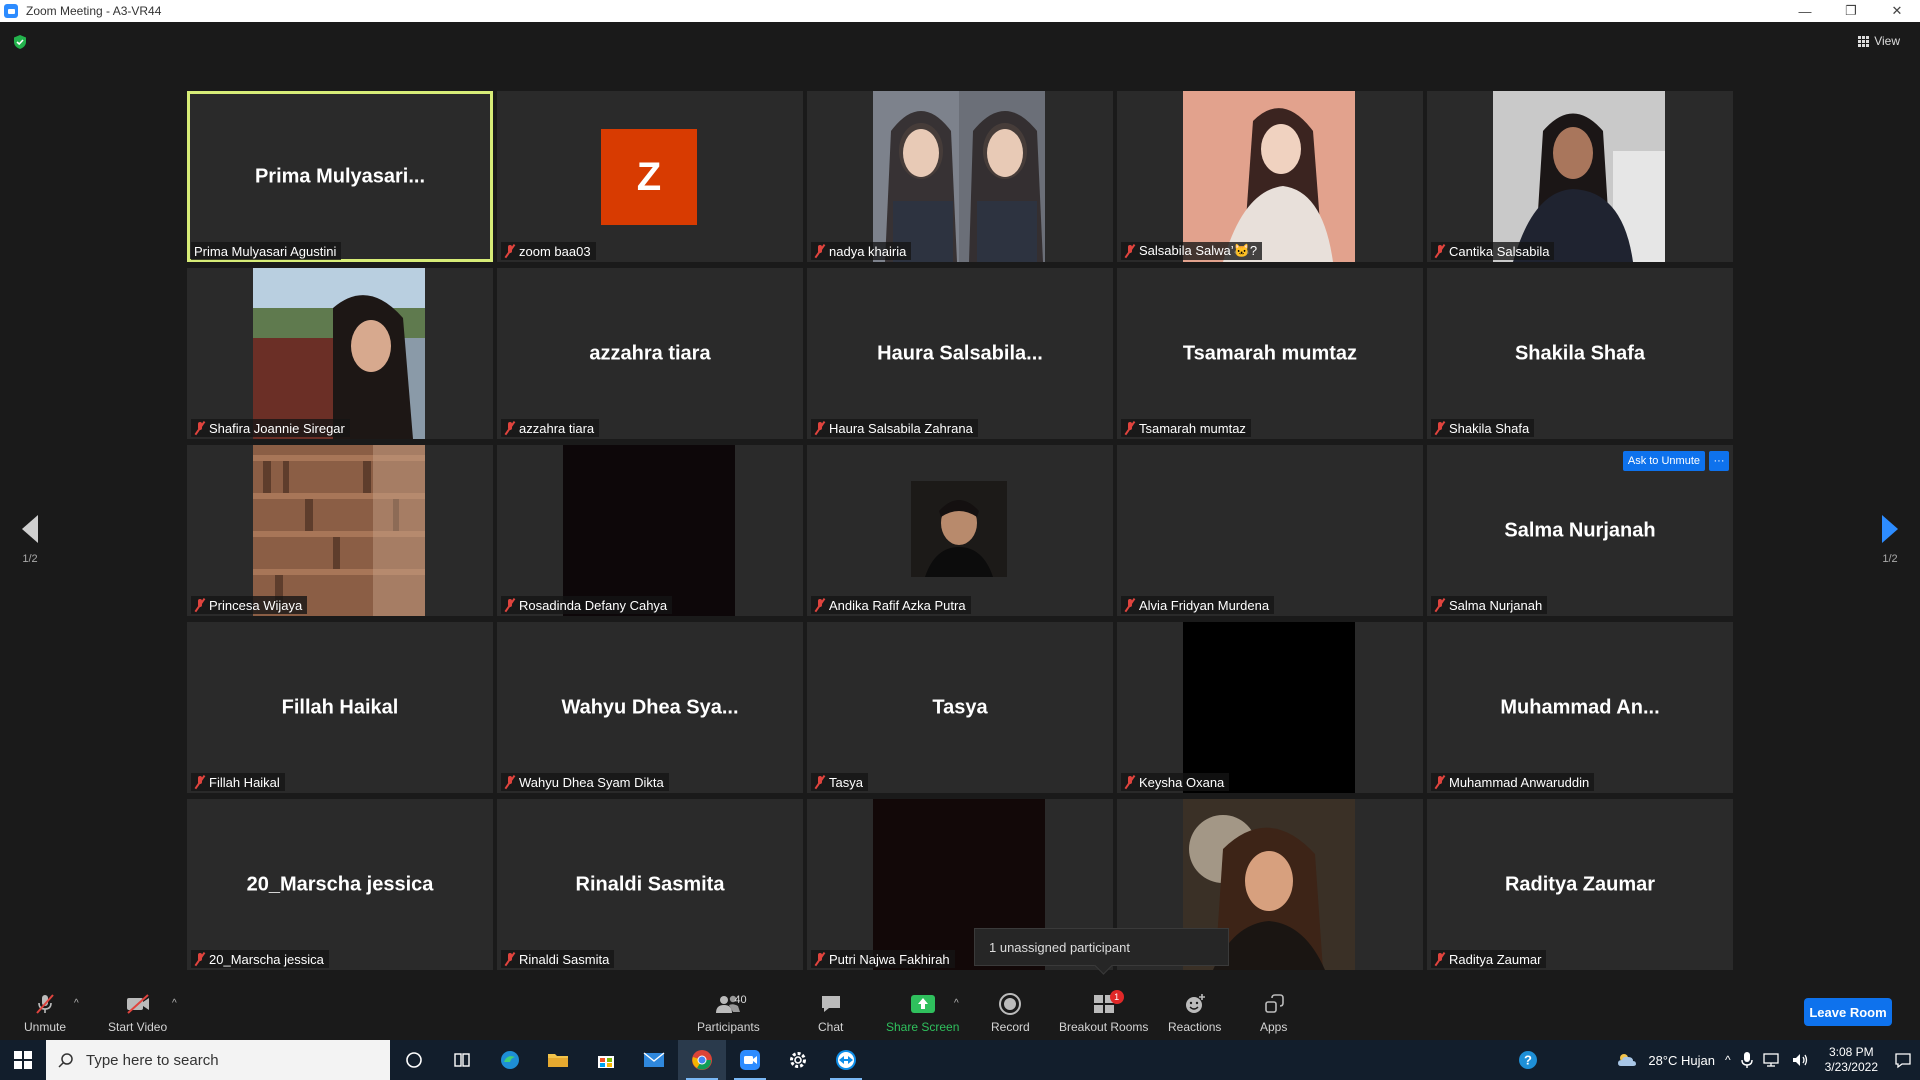 The image size is (1920, 1080). What do you see at coordinates (45, 1004) in the screenshot?
I see `microphone-muted-icon` at bounding box center [45, 1004].